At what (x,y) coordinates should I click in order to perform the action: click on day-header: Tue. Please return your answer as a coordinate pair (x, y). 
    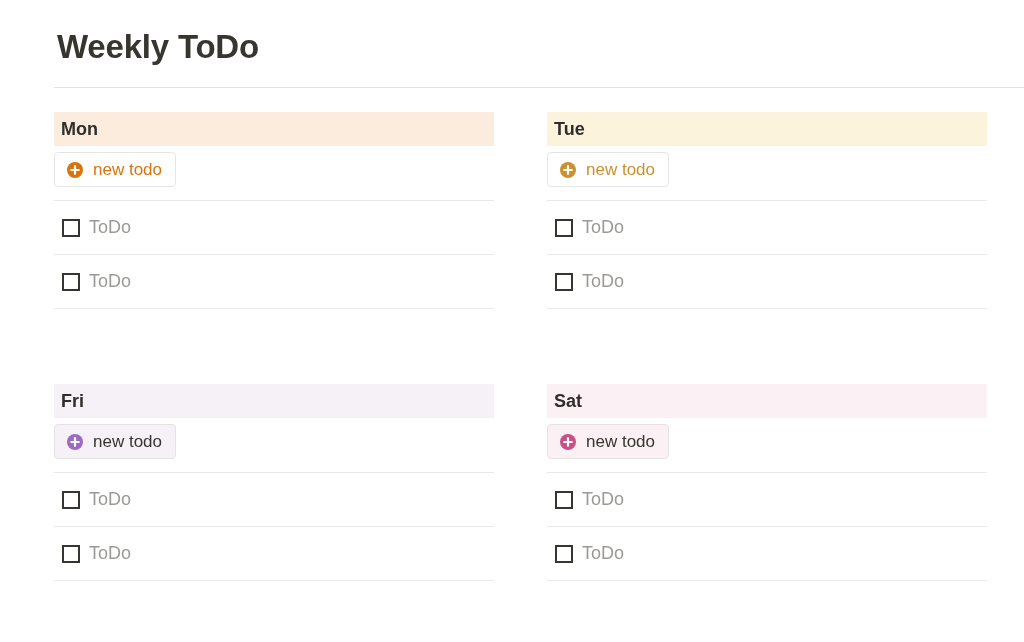
    Looking at the image, I should click on (767, 129).